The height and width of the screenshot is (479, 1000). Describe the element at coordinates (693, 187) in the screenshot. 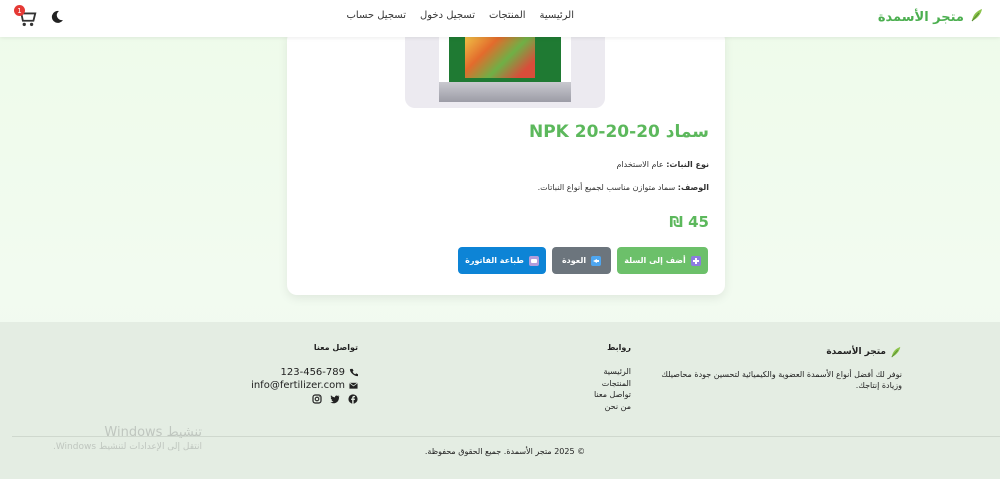

I see `description-label: الوصف:` at that location.